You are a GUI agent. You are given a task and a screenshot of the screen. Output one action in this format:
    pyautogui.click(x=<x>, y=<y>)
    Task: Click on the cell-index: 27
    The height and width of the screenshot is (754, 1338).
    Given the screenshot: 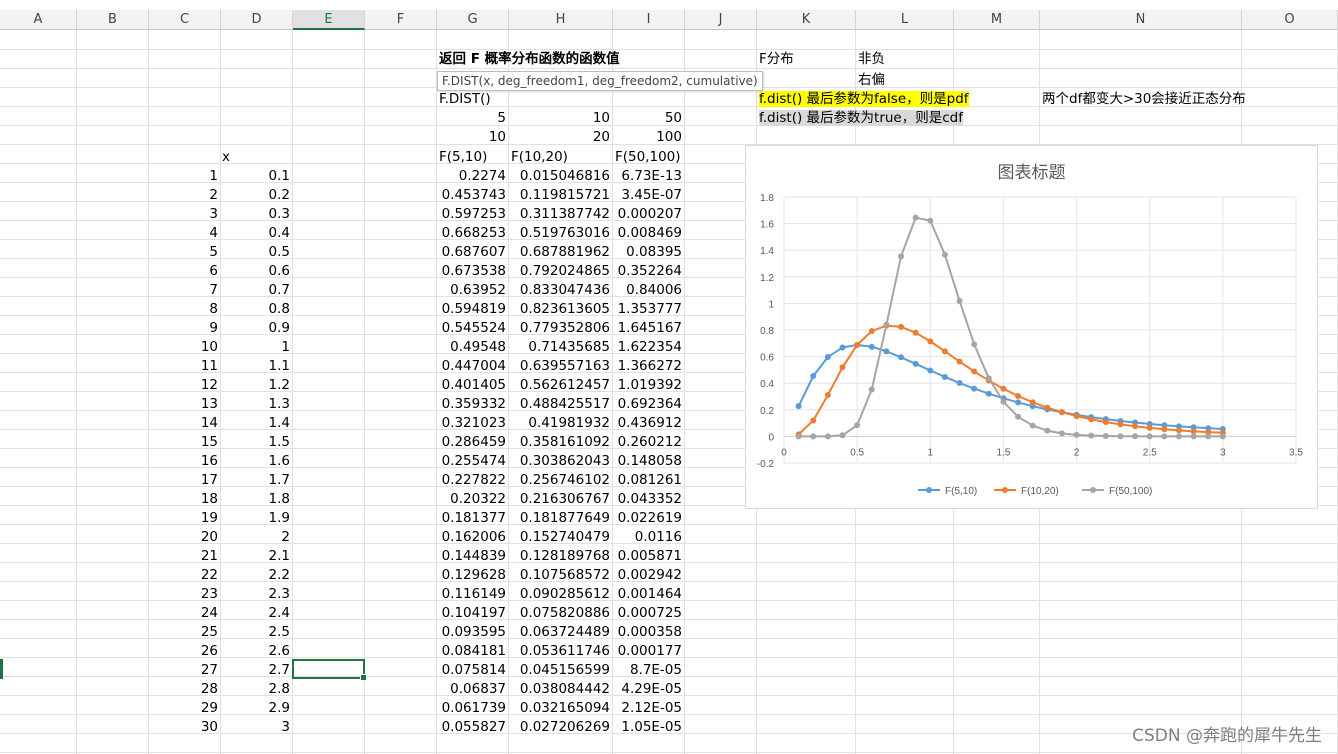 What is the action you would take?
    pyautogui.click(x=185, y=670)
    